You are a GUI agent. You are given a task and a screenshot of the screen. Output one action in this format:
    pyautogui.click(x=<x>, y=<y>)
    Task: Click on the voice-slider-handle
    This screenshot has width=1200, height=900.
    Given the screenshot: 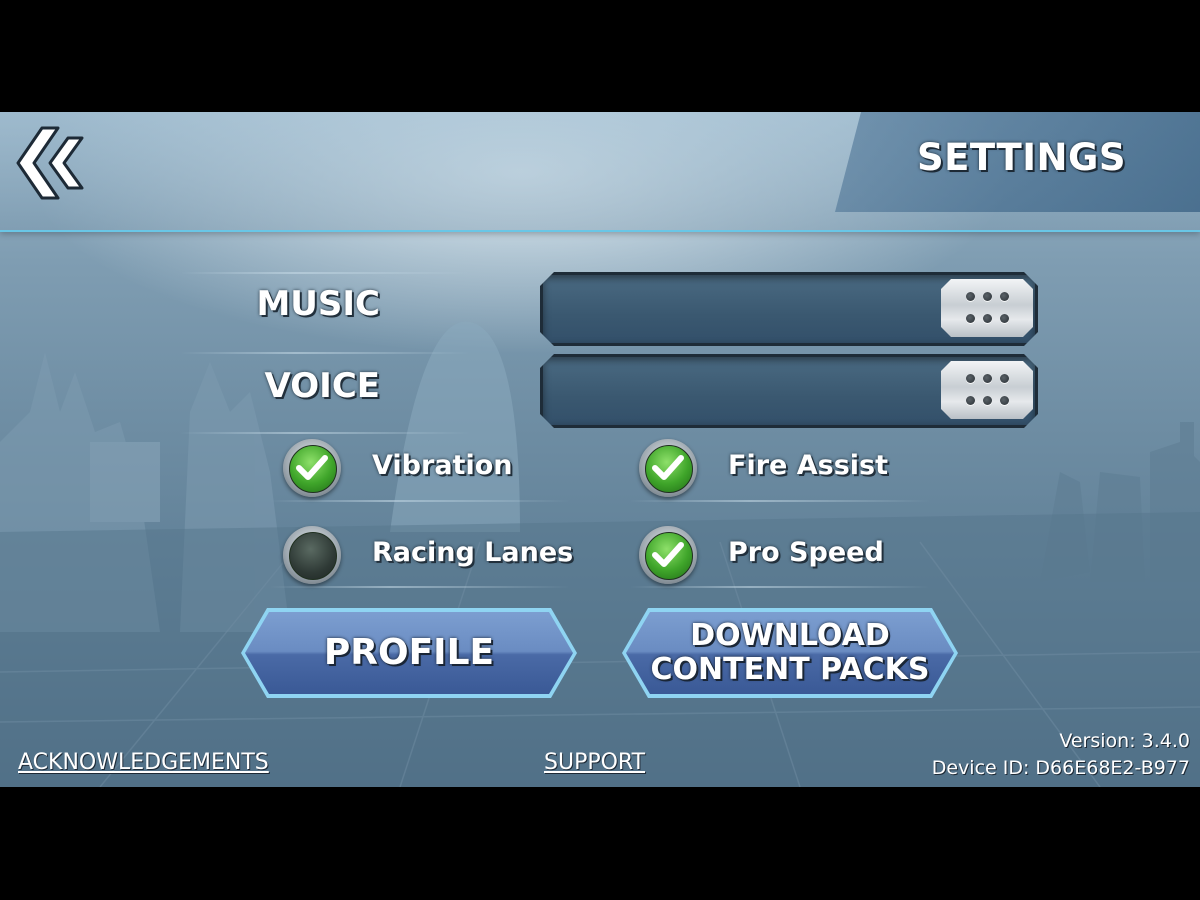 What is the action you would take?
    pyautogui.click(x=987, y=390)
    